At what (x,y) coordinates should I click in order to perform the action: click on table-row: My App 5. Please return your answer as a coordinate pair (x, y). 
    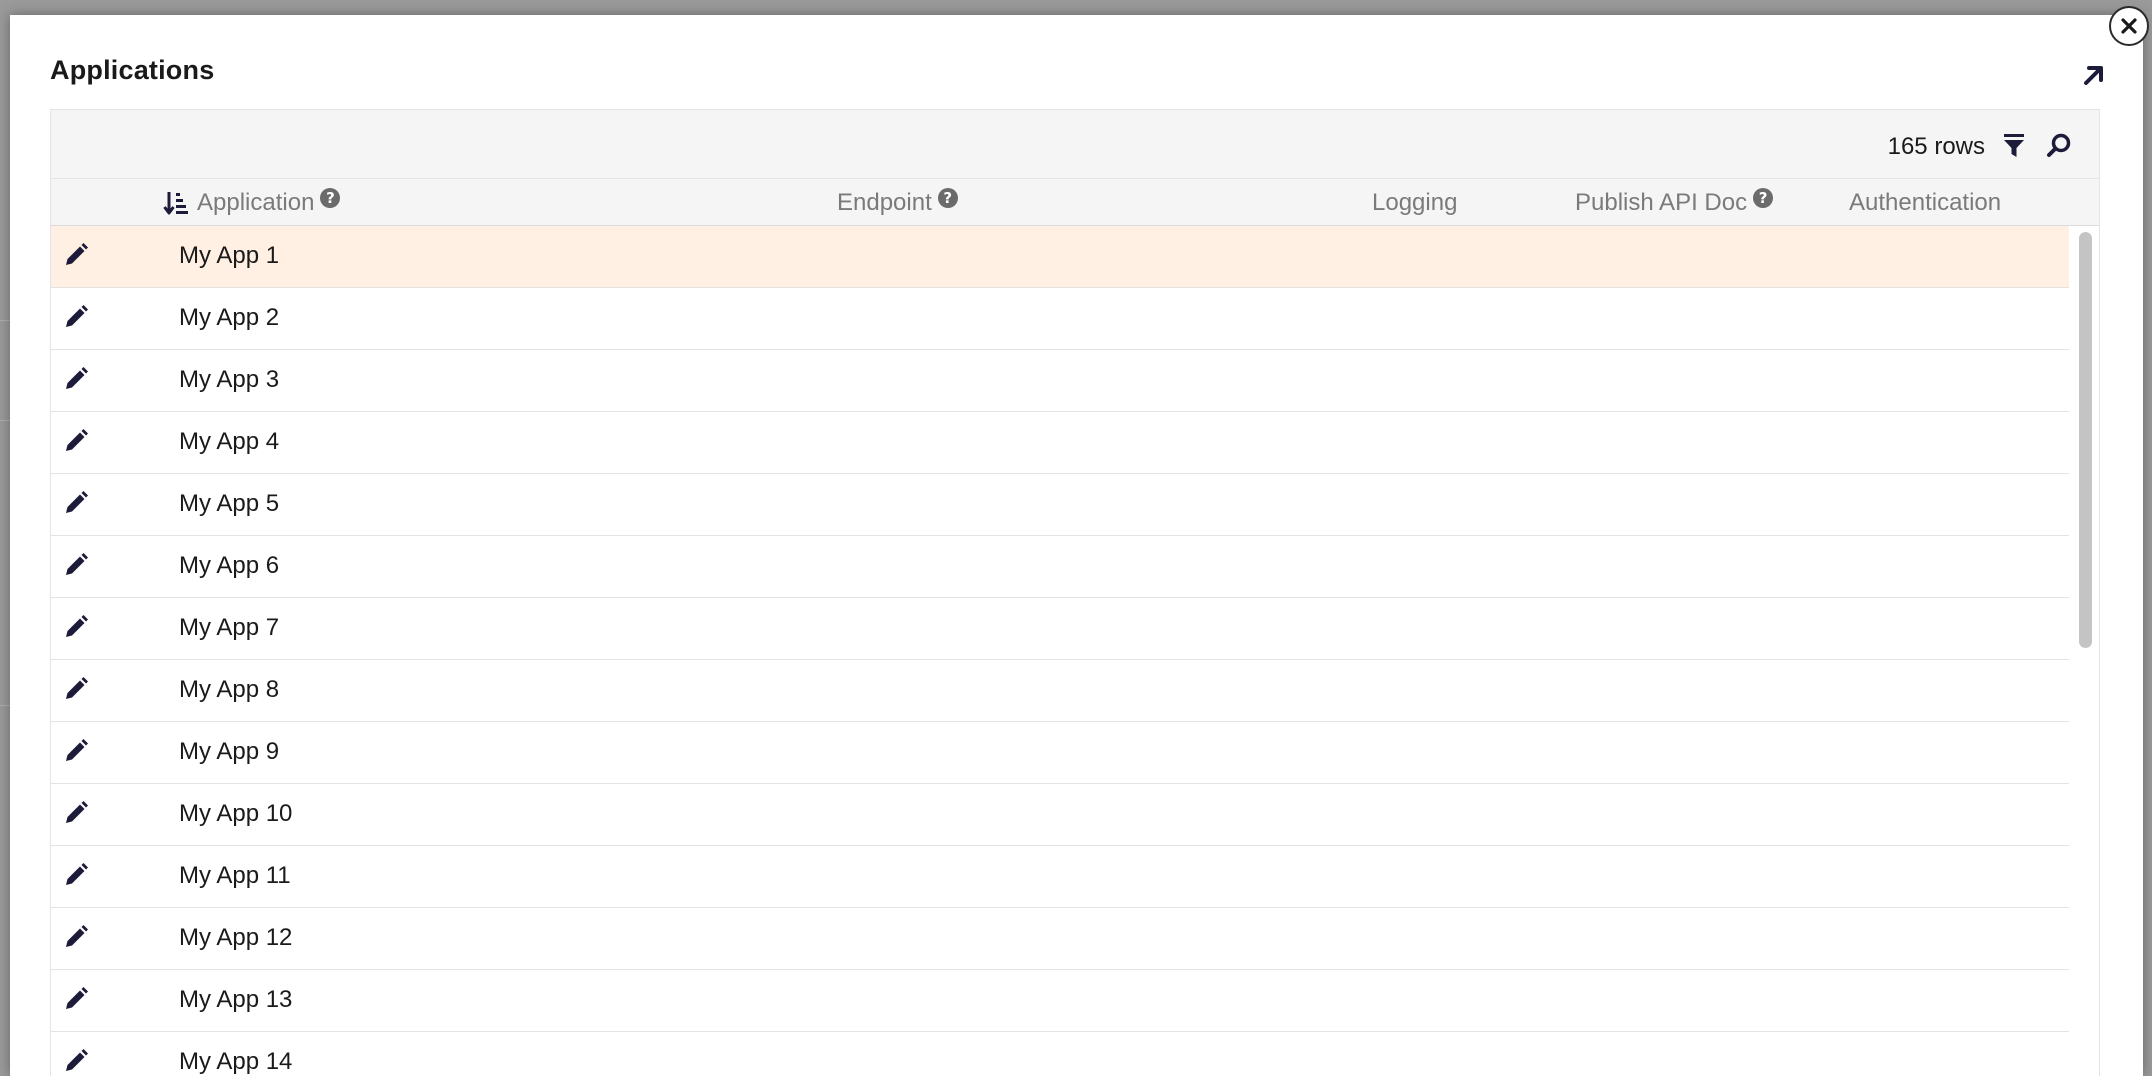
    Looking at the image, I should click on (1060, 505).